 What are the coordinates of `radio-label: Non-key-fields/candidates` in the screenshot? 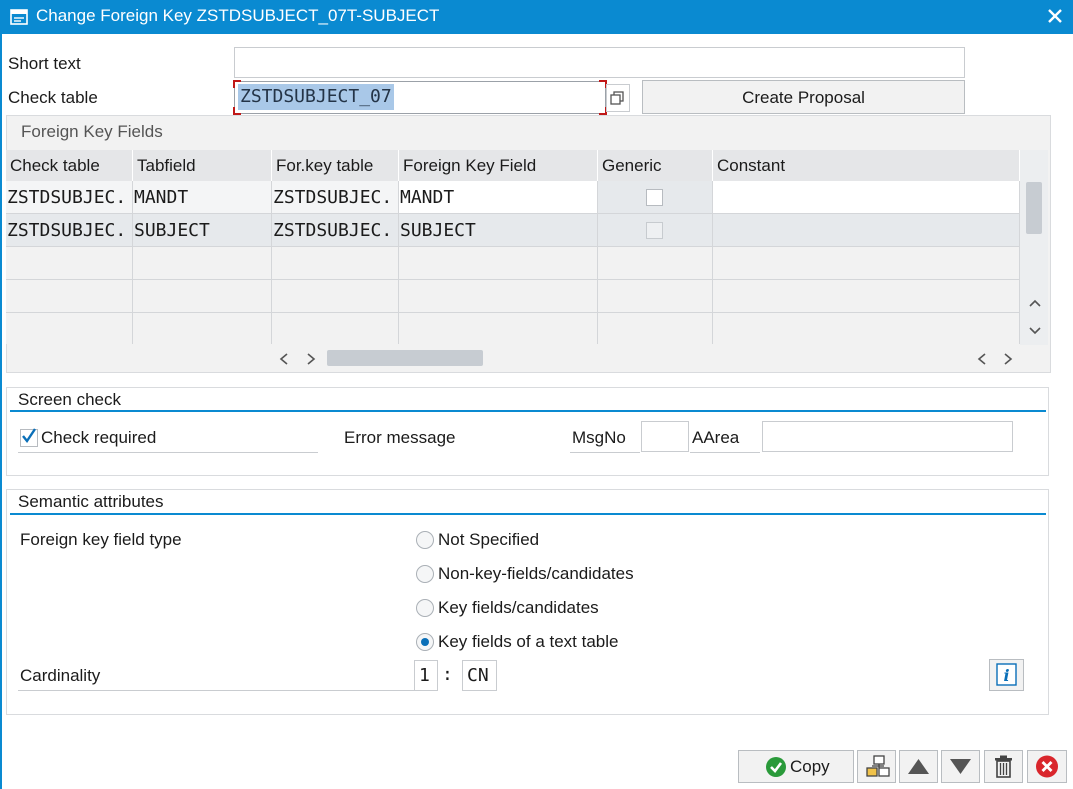 It's located at (536, 573).